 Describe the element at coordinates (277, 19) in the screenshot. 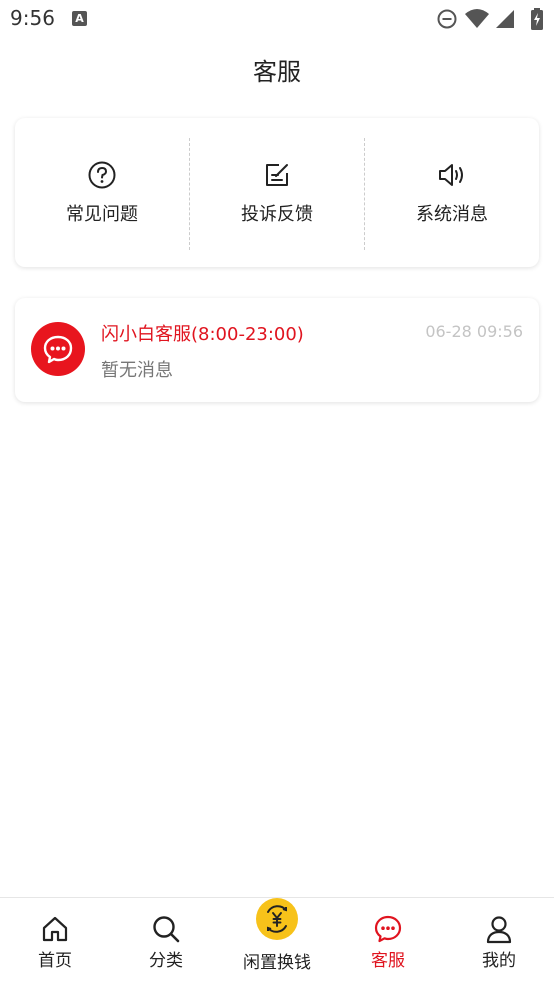

I see `status-bar: 9:56 A` at that location.